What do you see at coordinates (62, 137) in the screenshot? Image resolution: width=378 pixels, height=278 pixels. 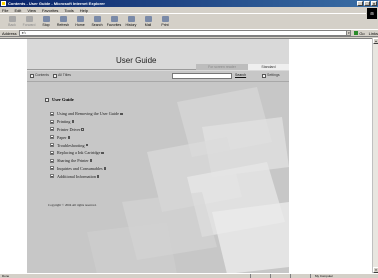 I see `toc-item-label: Paper` at bounding box center [62, 137].